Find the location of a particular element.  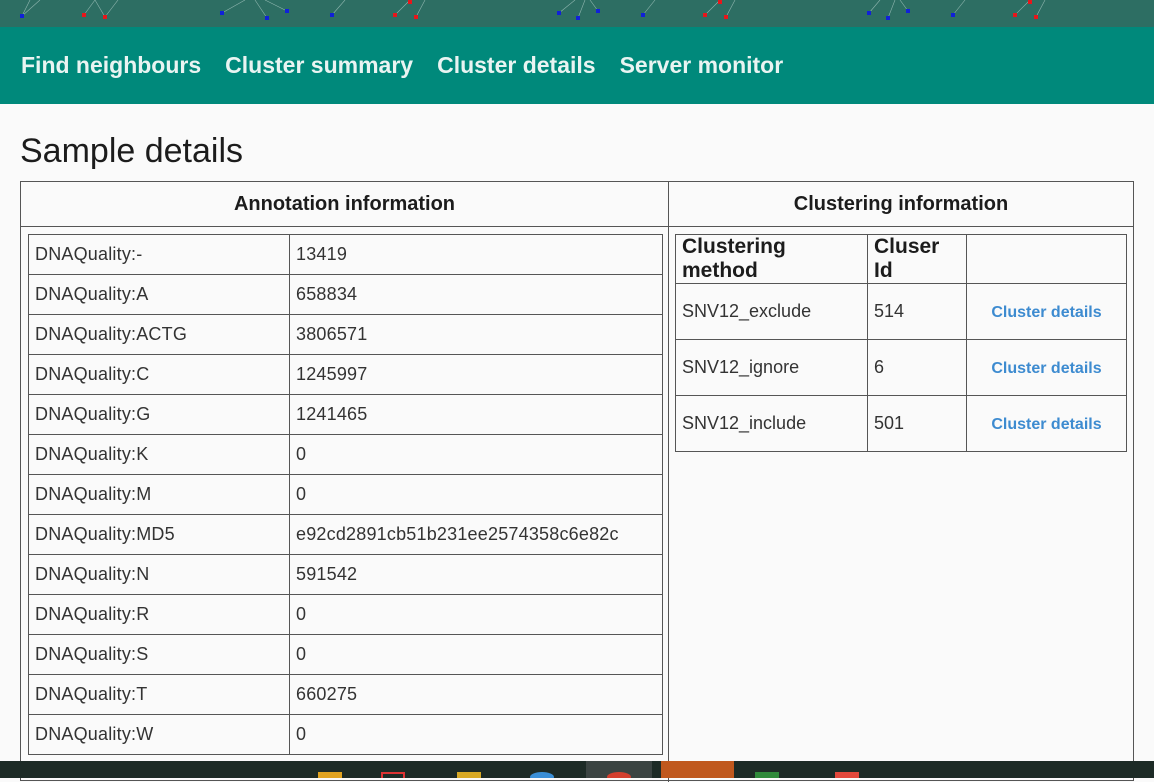

cluster-id: 501 is located at coordinates (917, 423).